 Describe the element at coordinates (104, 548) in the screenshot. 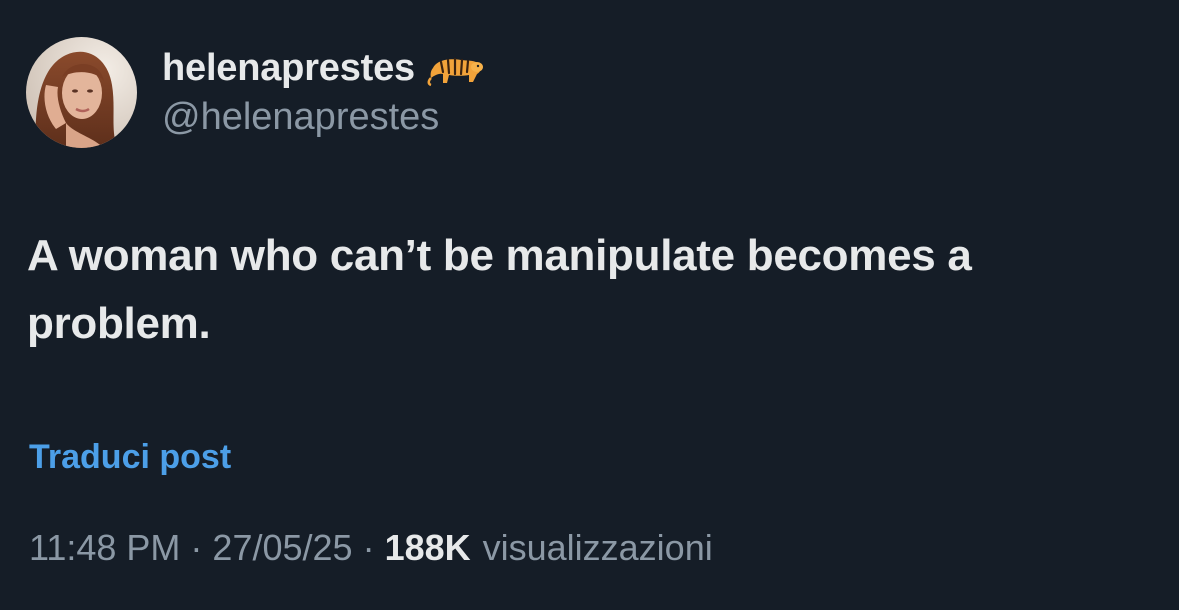

I see `post-time: 11:48 PM` at that location.